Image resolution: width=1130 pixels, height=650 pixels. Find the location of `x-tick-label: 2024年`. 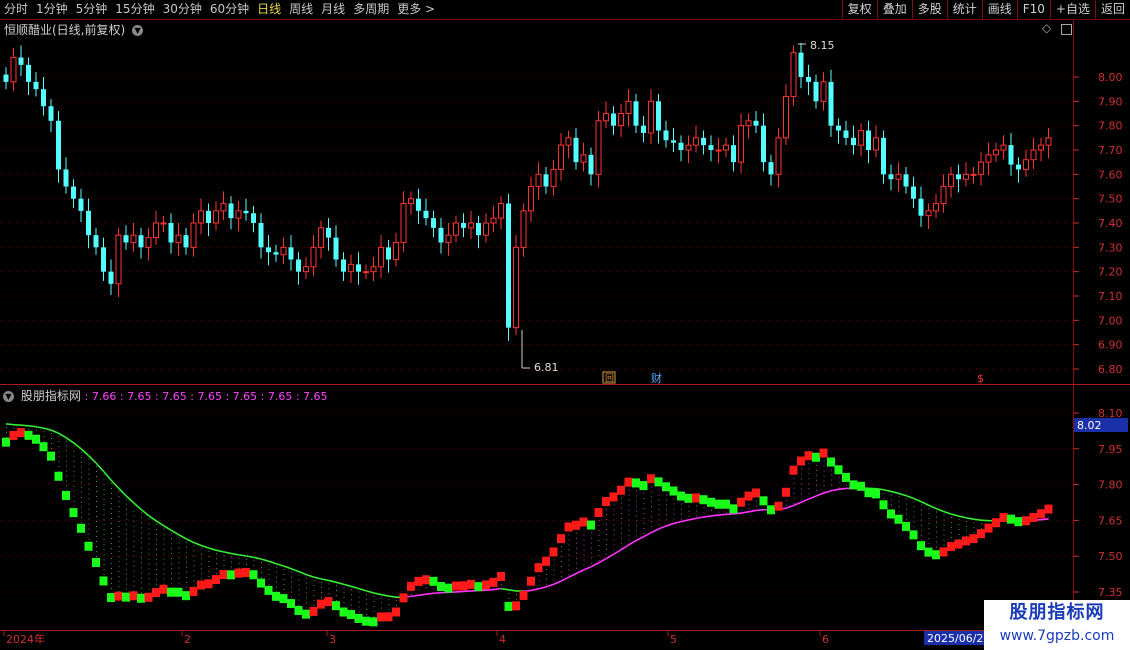

x-tick-label: 2024年 is located at coordinates (25, 639).